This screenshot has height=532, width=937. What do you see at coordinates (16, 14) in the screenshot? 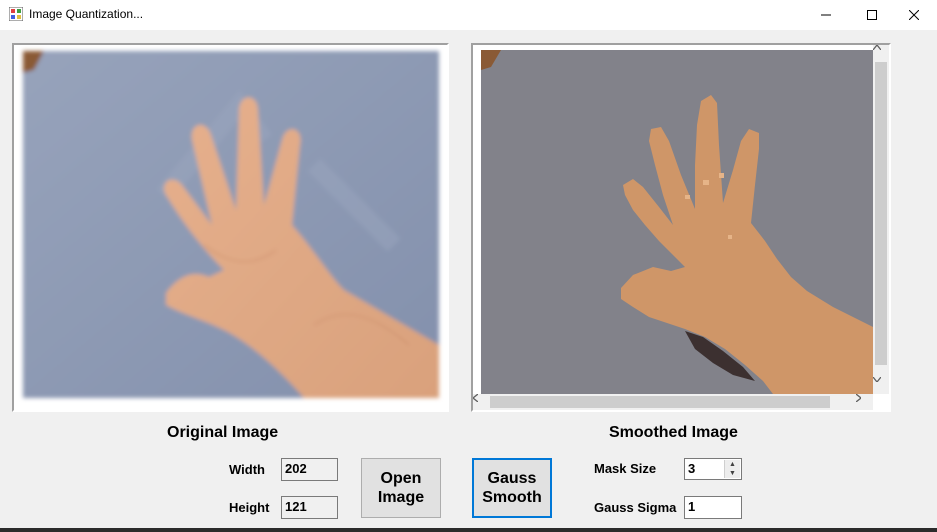
I see `app-icon` at bounding box center [16, 14].